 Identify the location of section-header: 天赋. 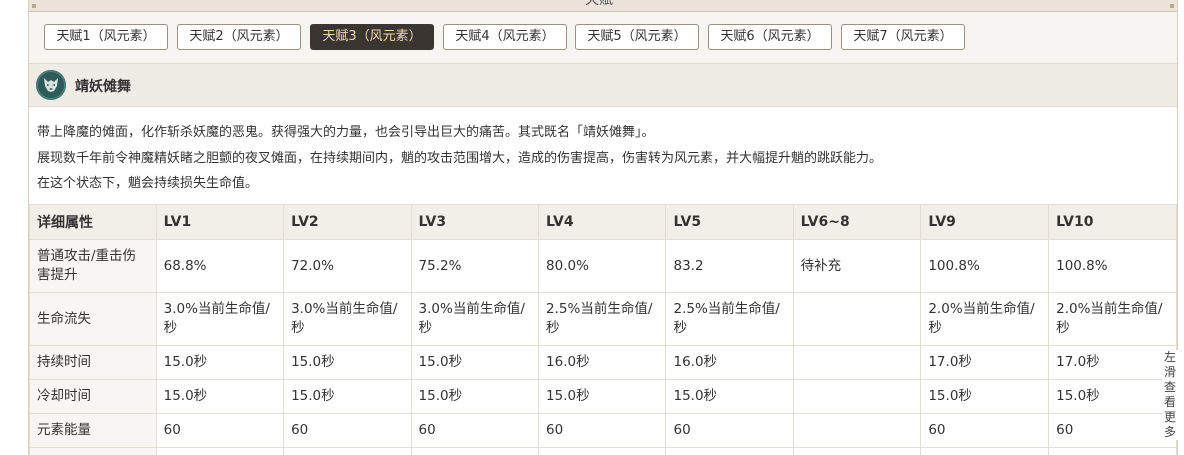
(603, 6).